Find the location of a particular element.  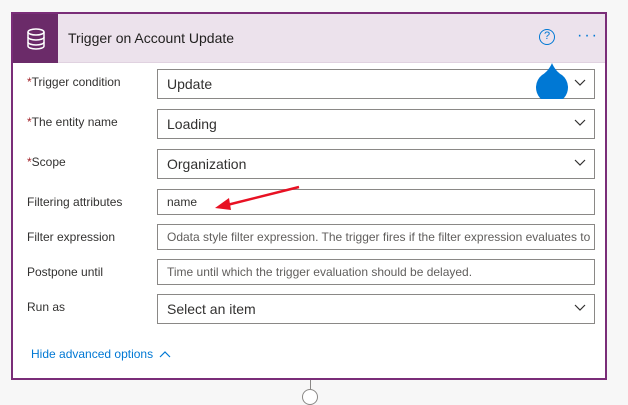

label-postpone-until: Postpone until is located at coordinates (65, 272).